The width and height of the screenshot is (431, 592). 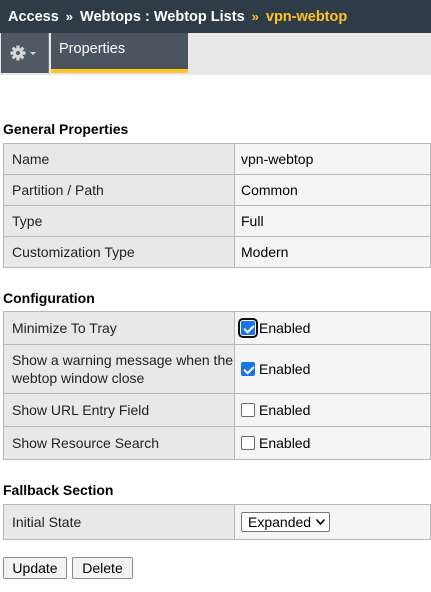 What do you see at coordinates (119, 410) in the screenshot?
I see `url-entry-field-label: Show URL Entry Field` at bounding box center [119, 410].